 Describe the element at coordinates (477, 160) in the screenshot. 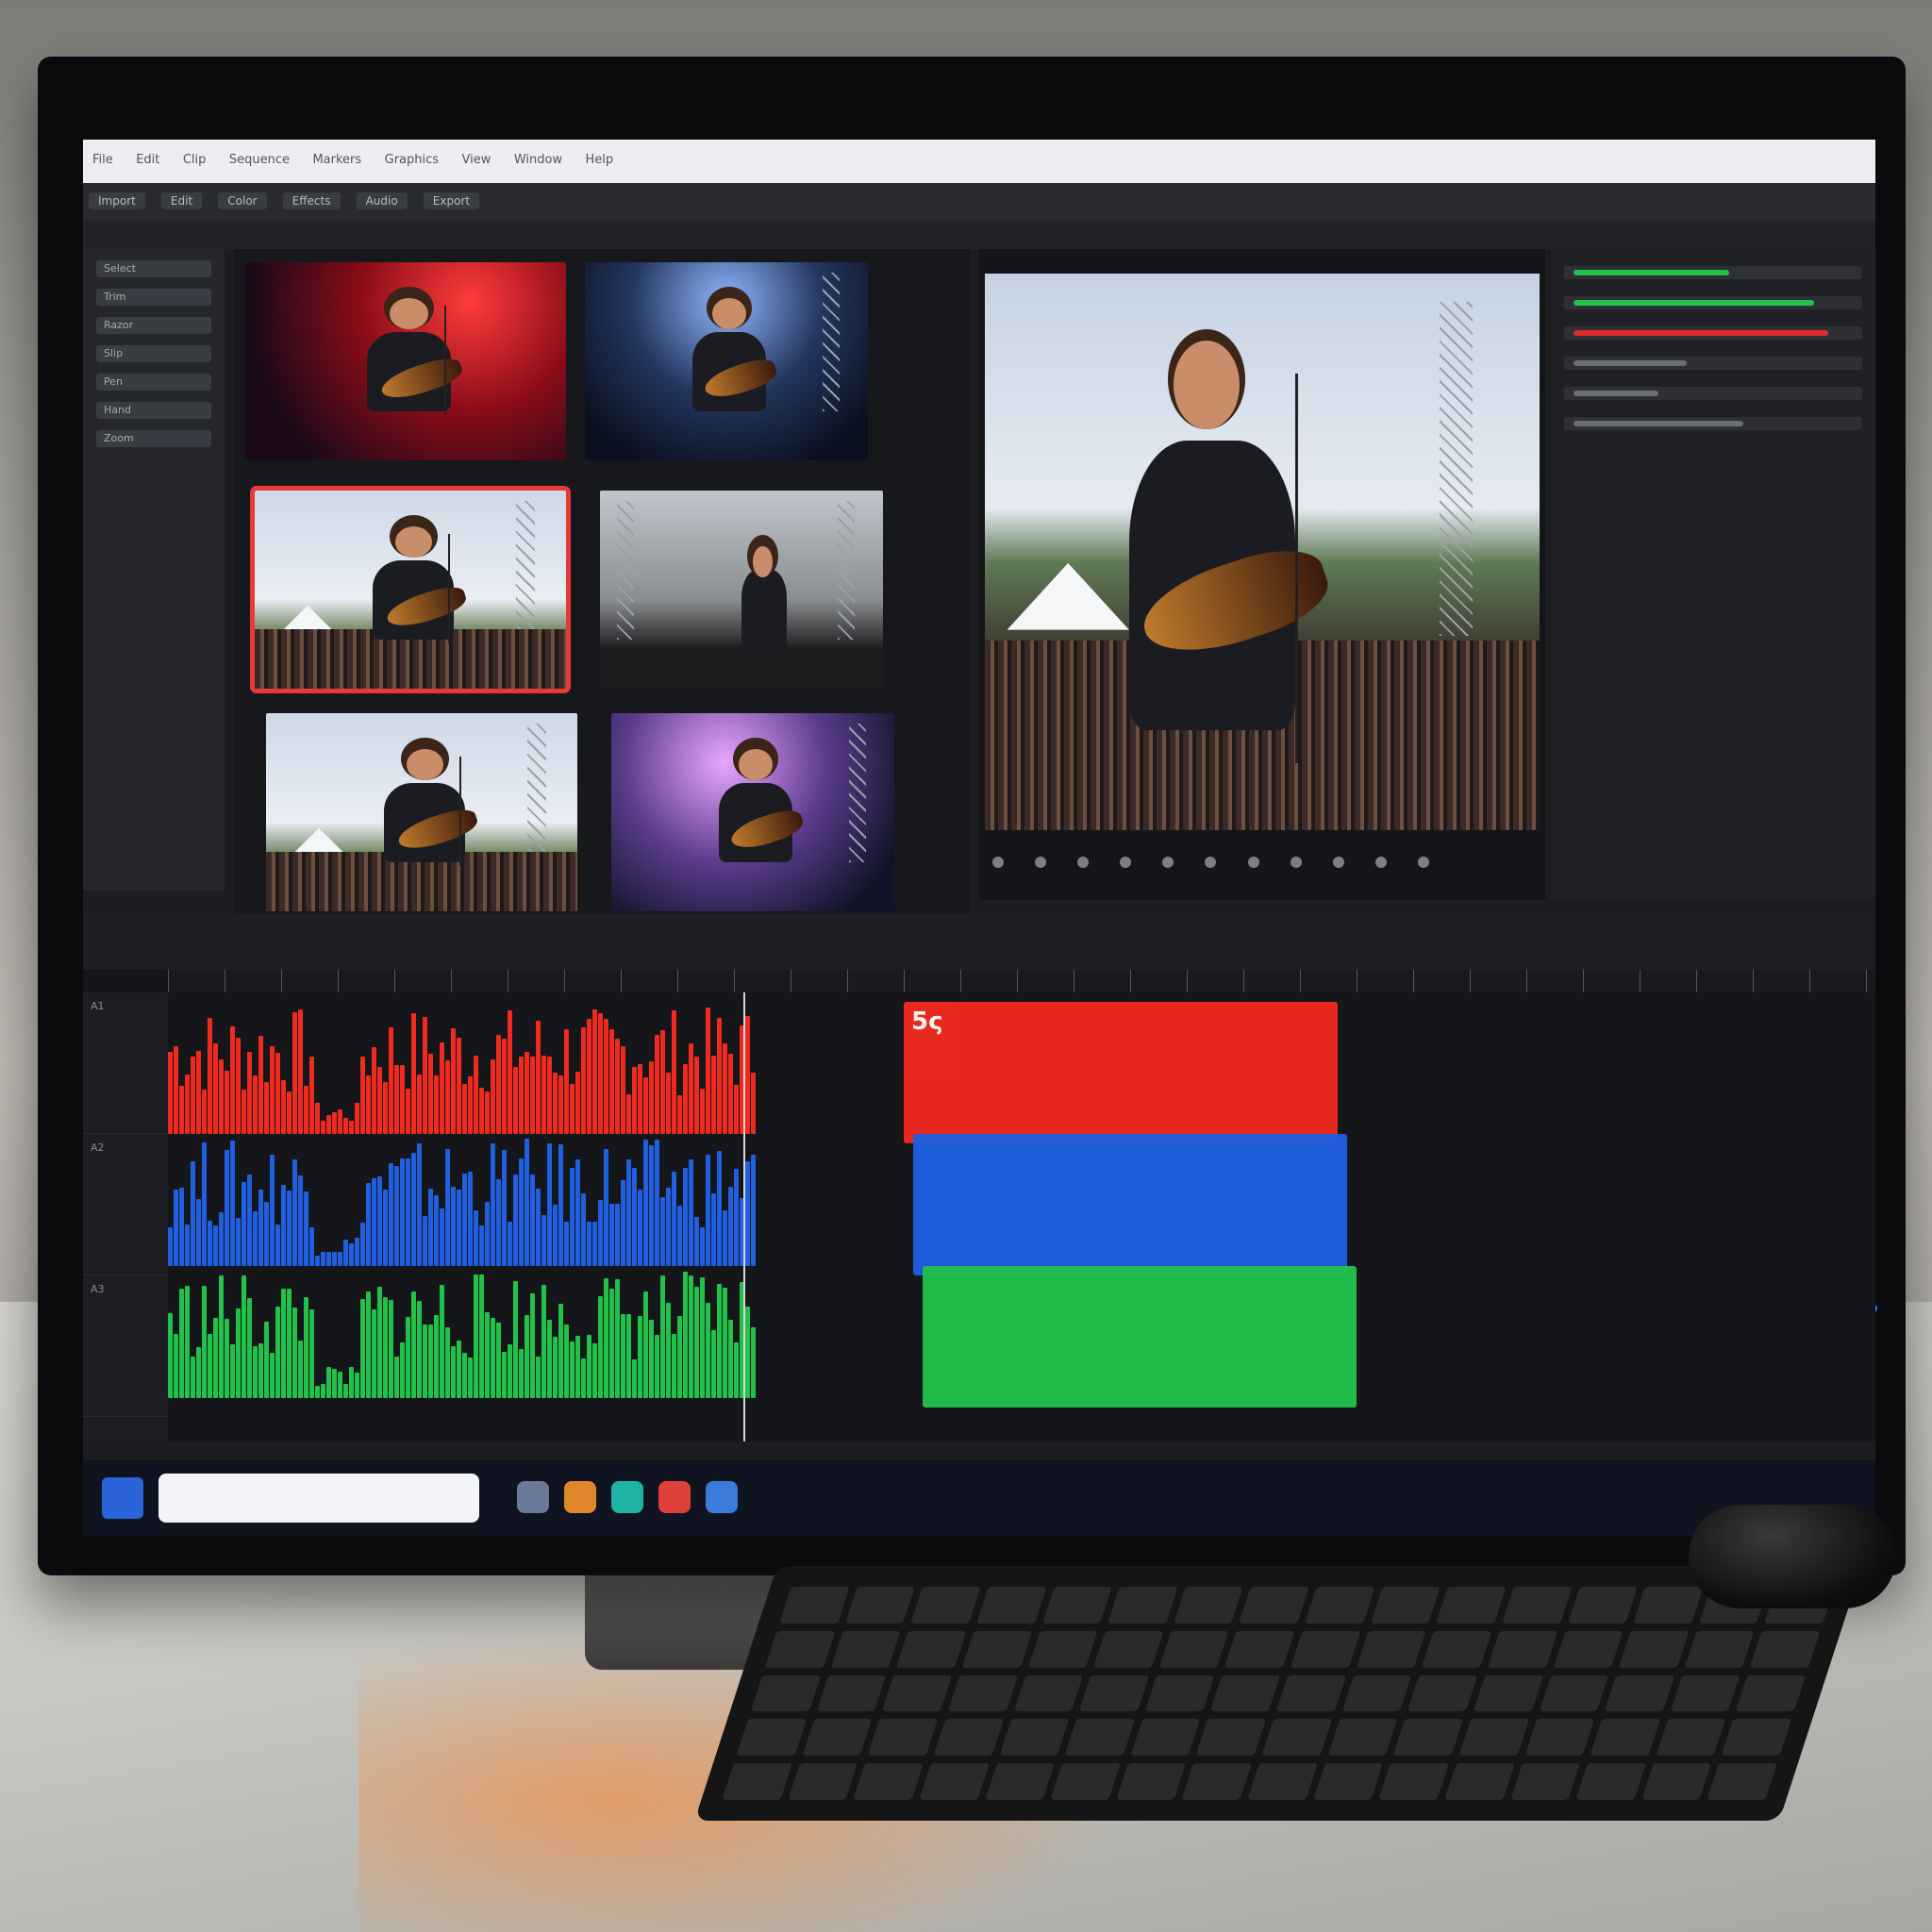

I see `menu-view: View` at that location.